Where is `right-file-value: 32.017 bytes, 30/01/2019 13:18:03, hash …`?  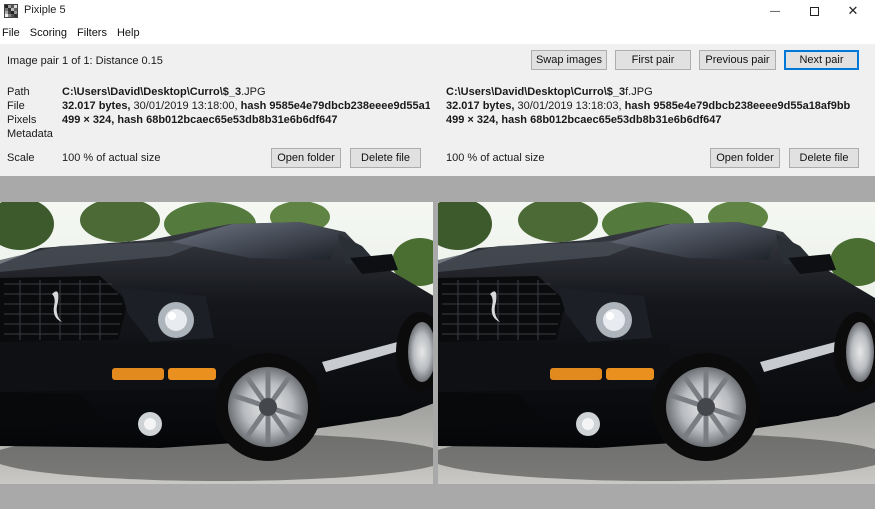 right-file-value: 32.017 bytes, 30/01/2019 13:18:03, hash … is located at coordinates (648, 106).